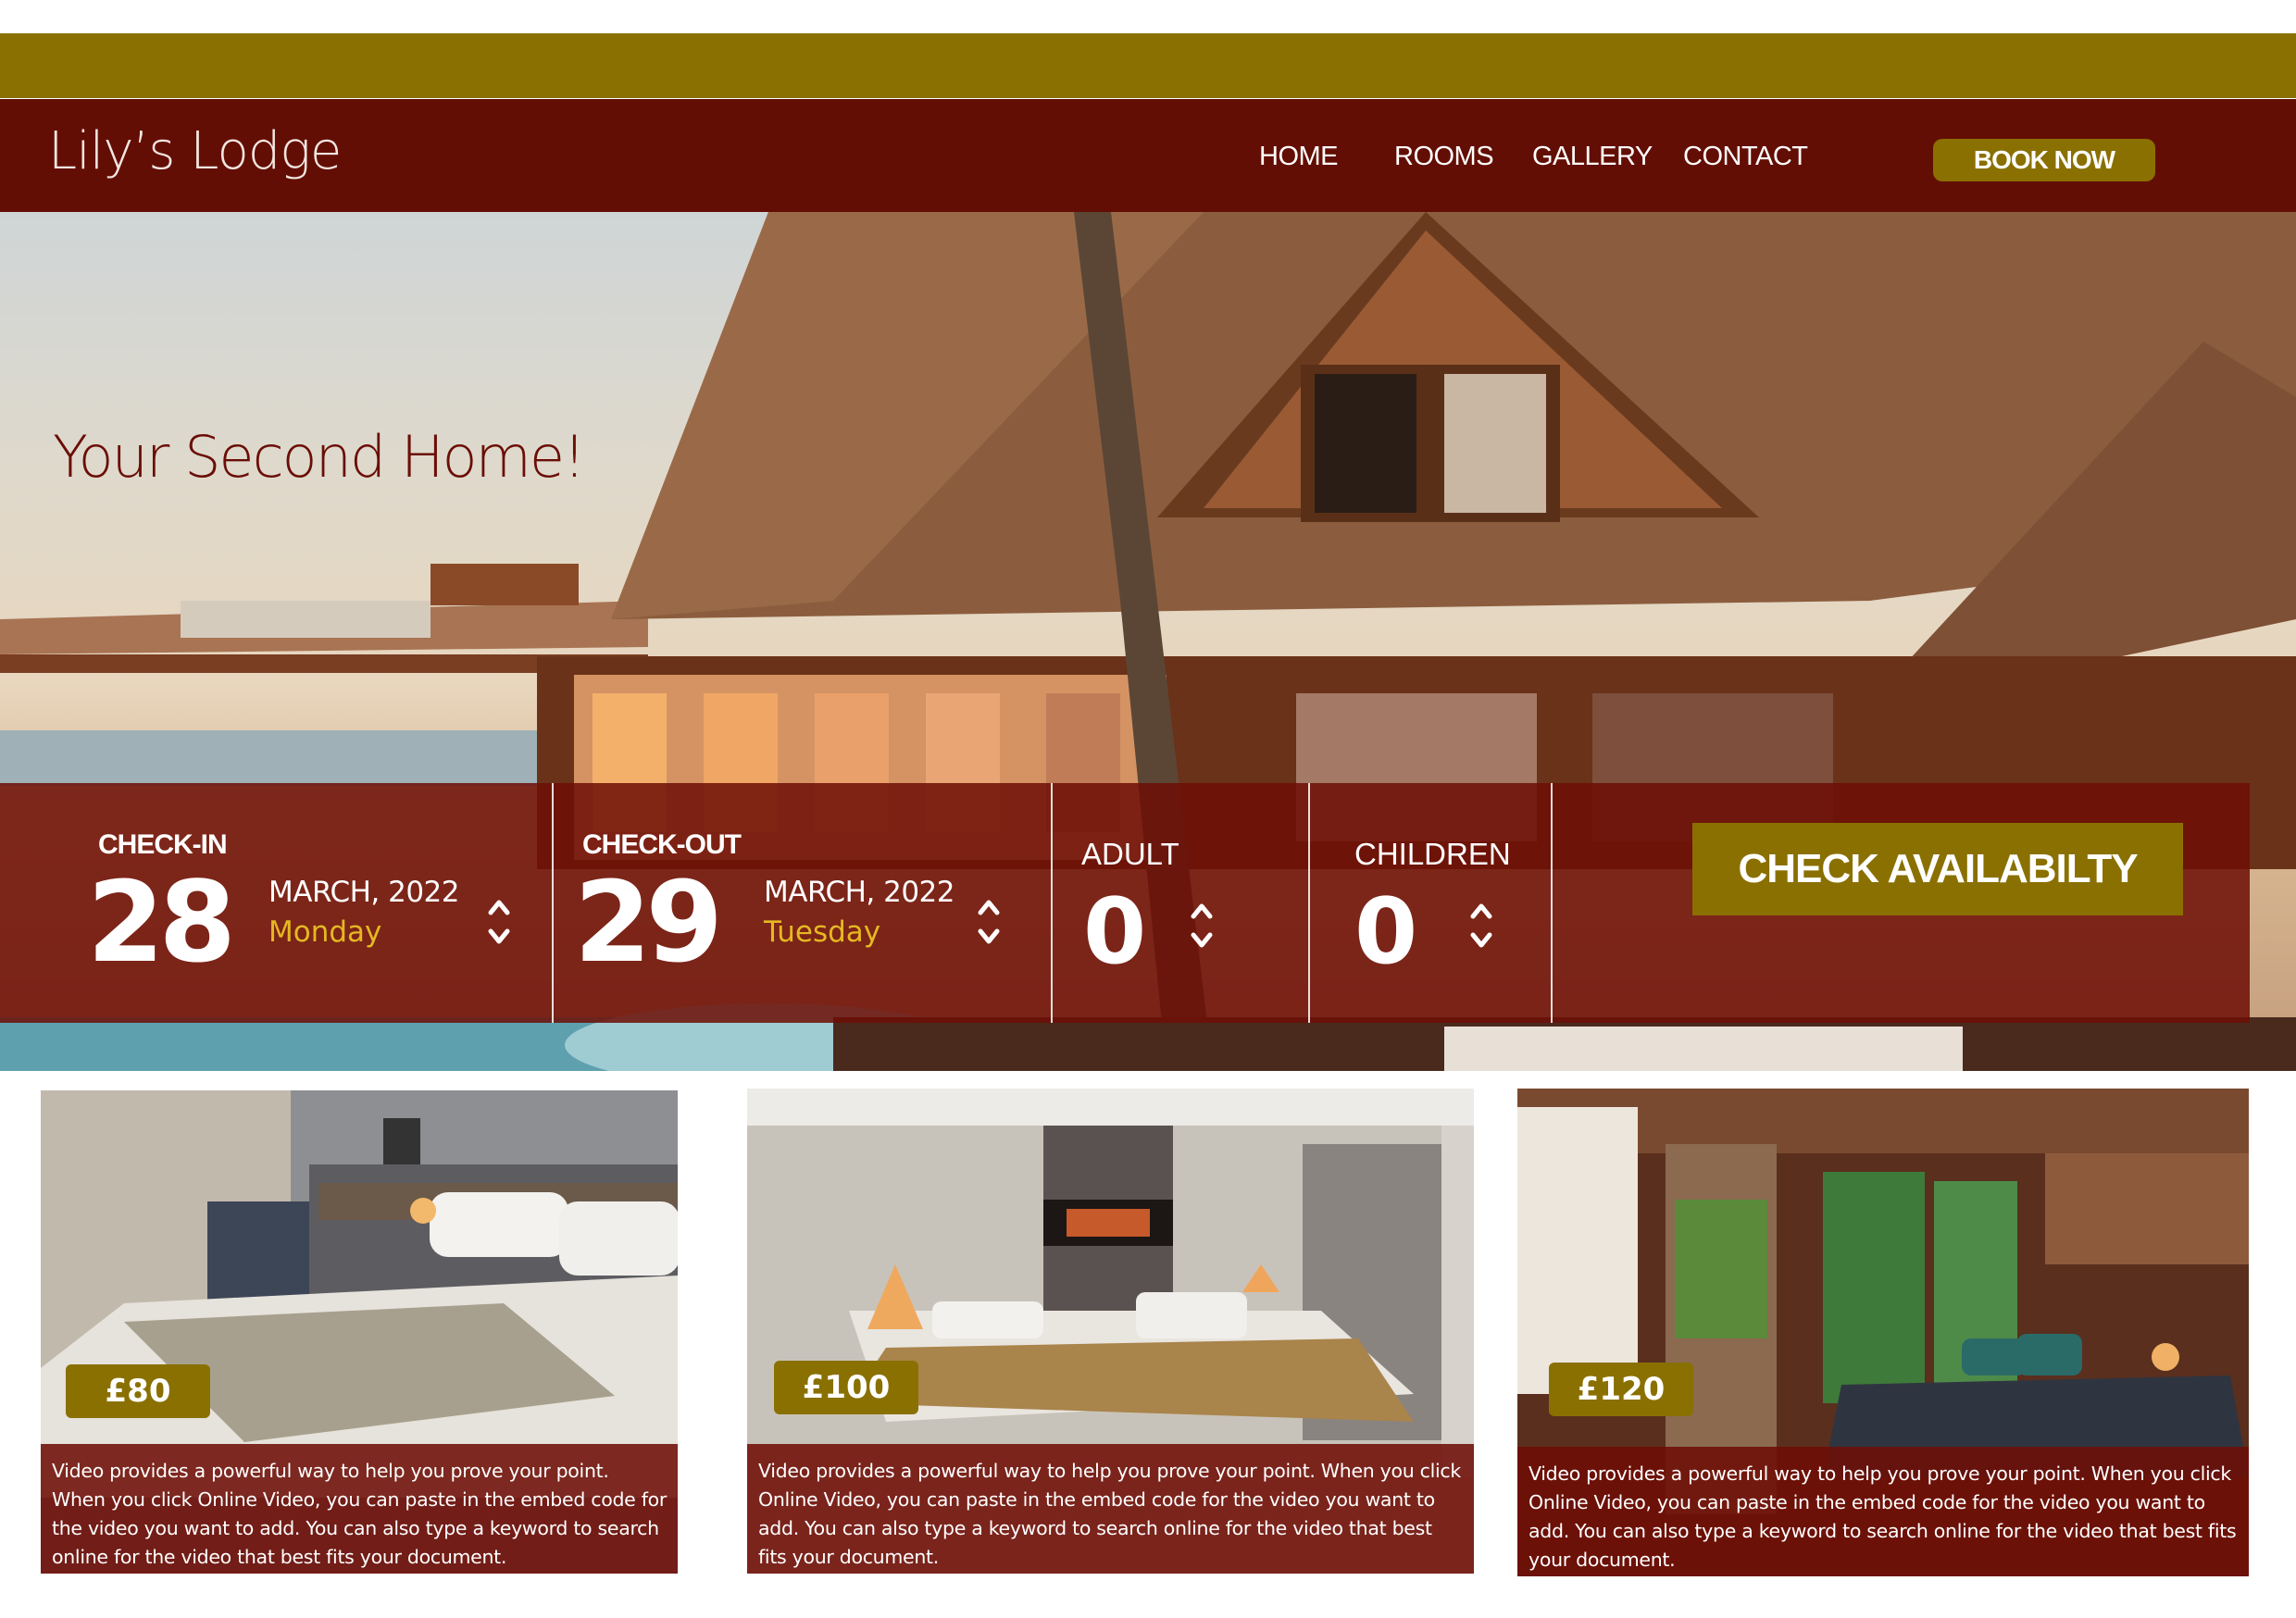 Image resolution: width=2296 pixels, height=1618 pixels. I want to click on book-now-button: BOOK NOW, so click(2044, 160).